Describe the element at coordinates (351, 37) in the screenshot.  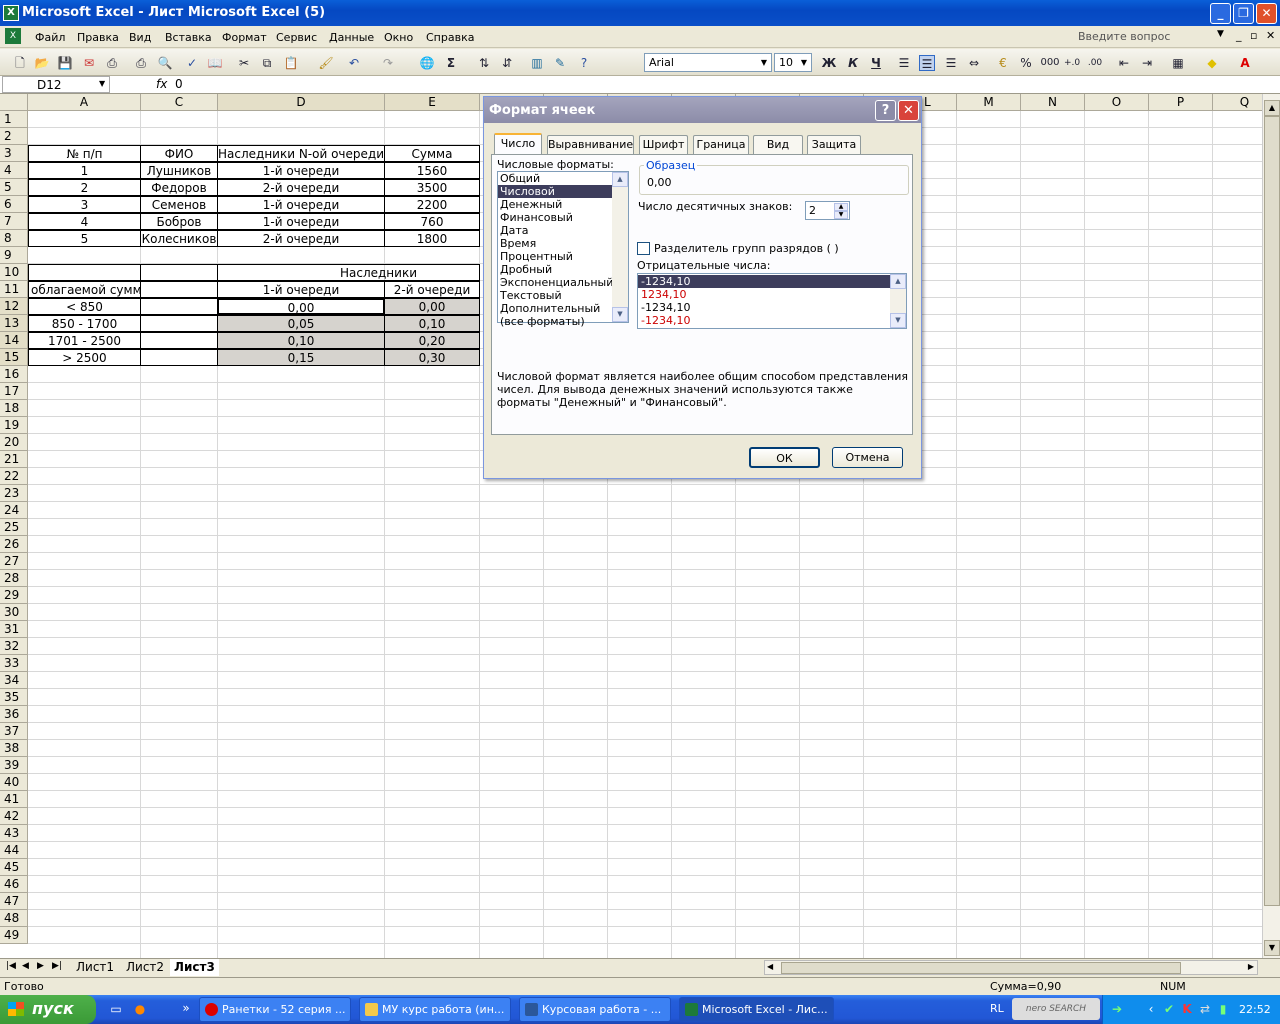
I see `menu-data: Данные` at that location.